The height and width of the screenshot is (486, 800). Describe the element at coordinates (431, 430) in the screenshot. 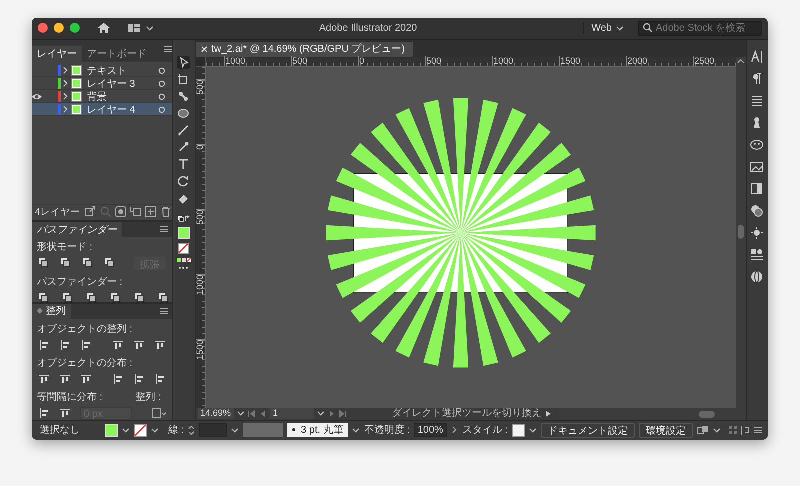

I see `opacity-field: 100%` at that location.